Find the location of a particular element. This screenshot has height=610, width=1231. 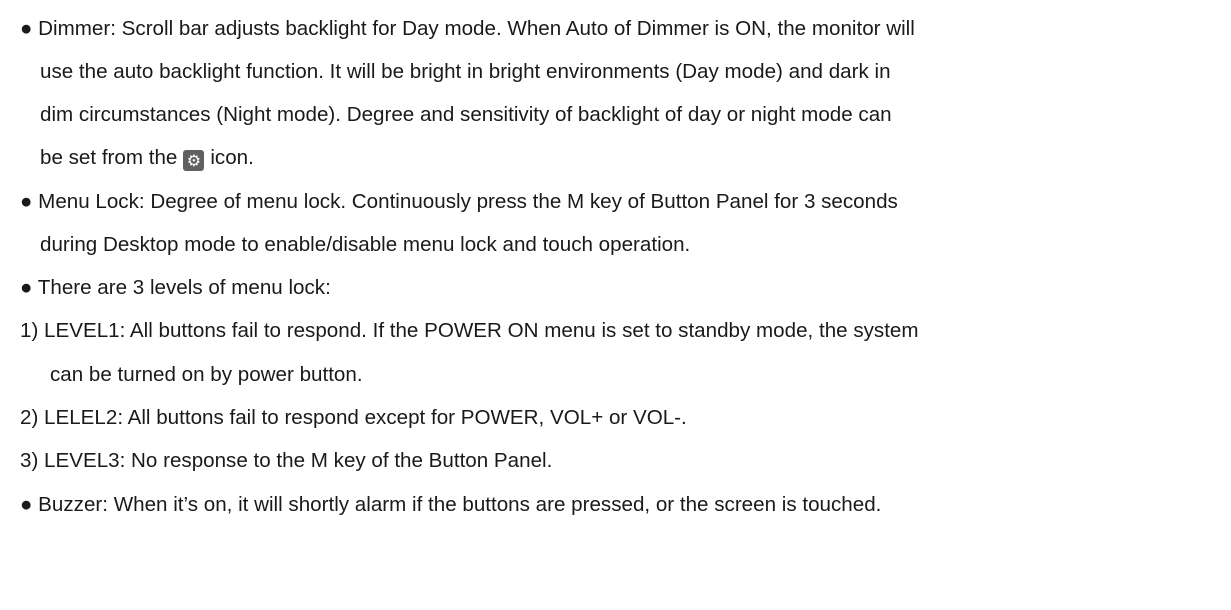

dimmer-line-4-end: icon. is located at coordinates (232, 157).